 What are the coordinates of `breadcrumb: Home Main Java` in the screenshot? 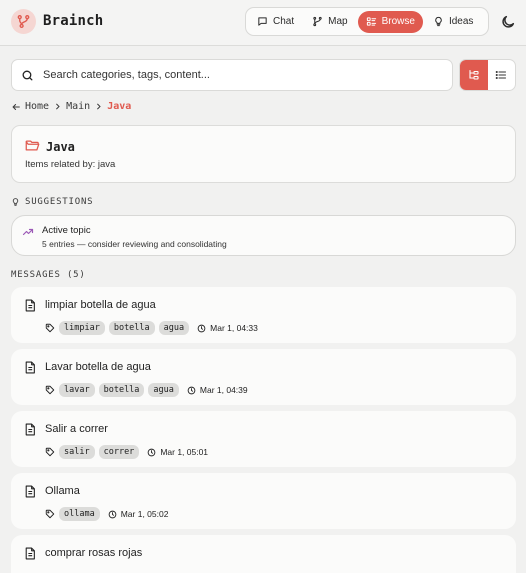 It's located at (71, 106).